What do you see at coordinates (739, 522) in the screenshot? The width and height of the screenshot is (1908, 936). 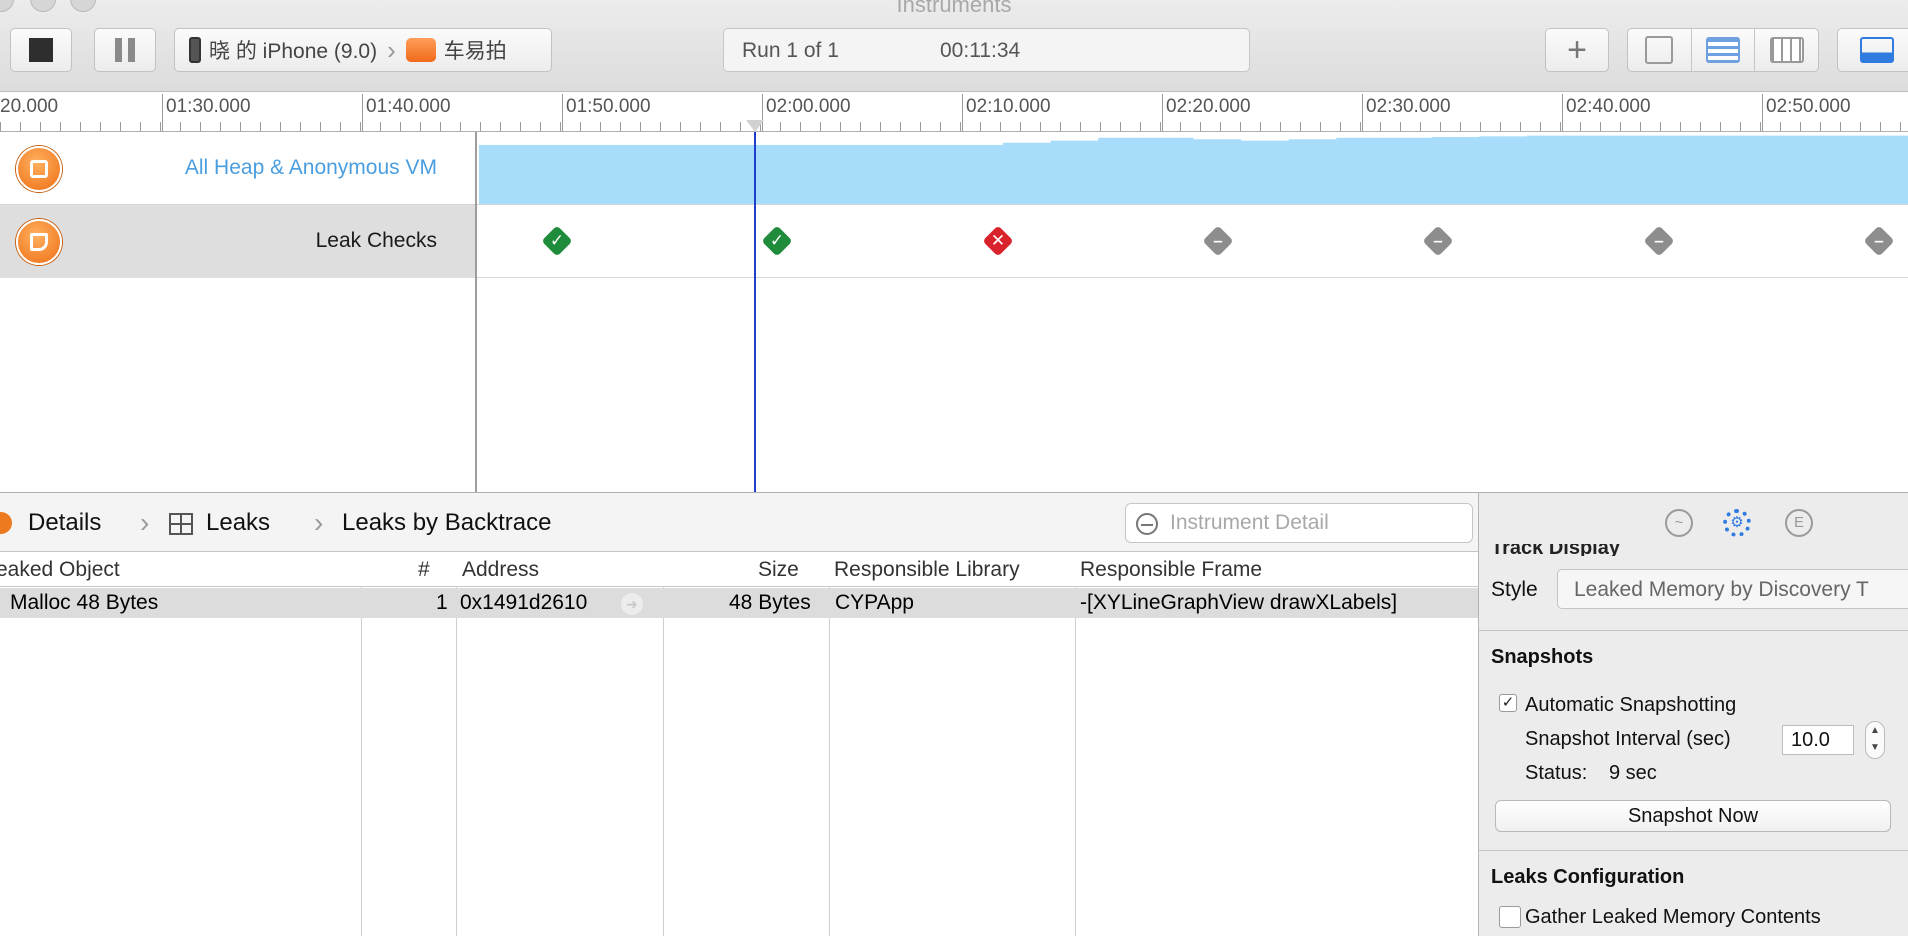 I see `detail-navigation-bar: Details › Leaks › Leaks by Backtrace` at bounding box center [739, 522].